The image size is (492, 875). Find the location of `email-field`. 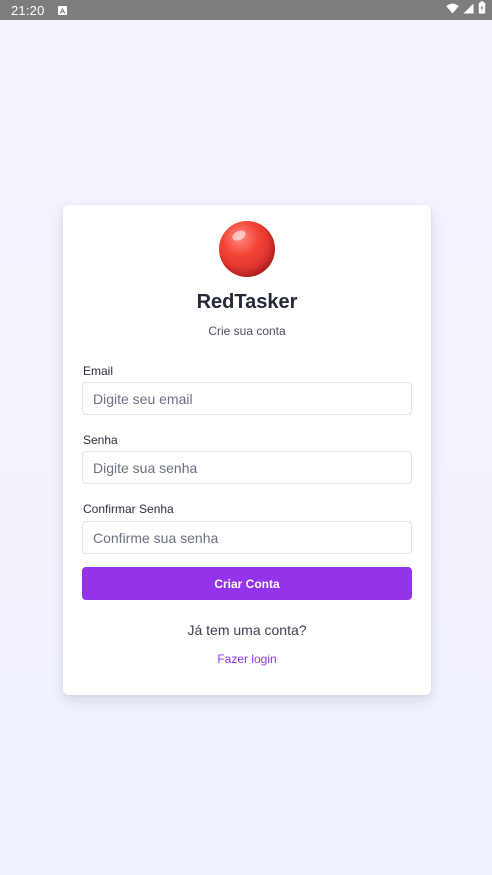

email-field is located at coordinates (247, 398).